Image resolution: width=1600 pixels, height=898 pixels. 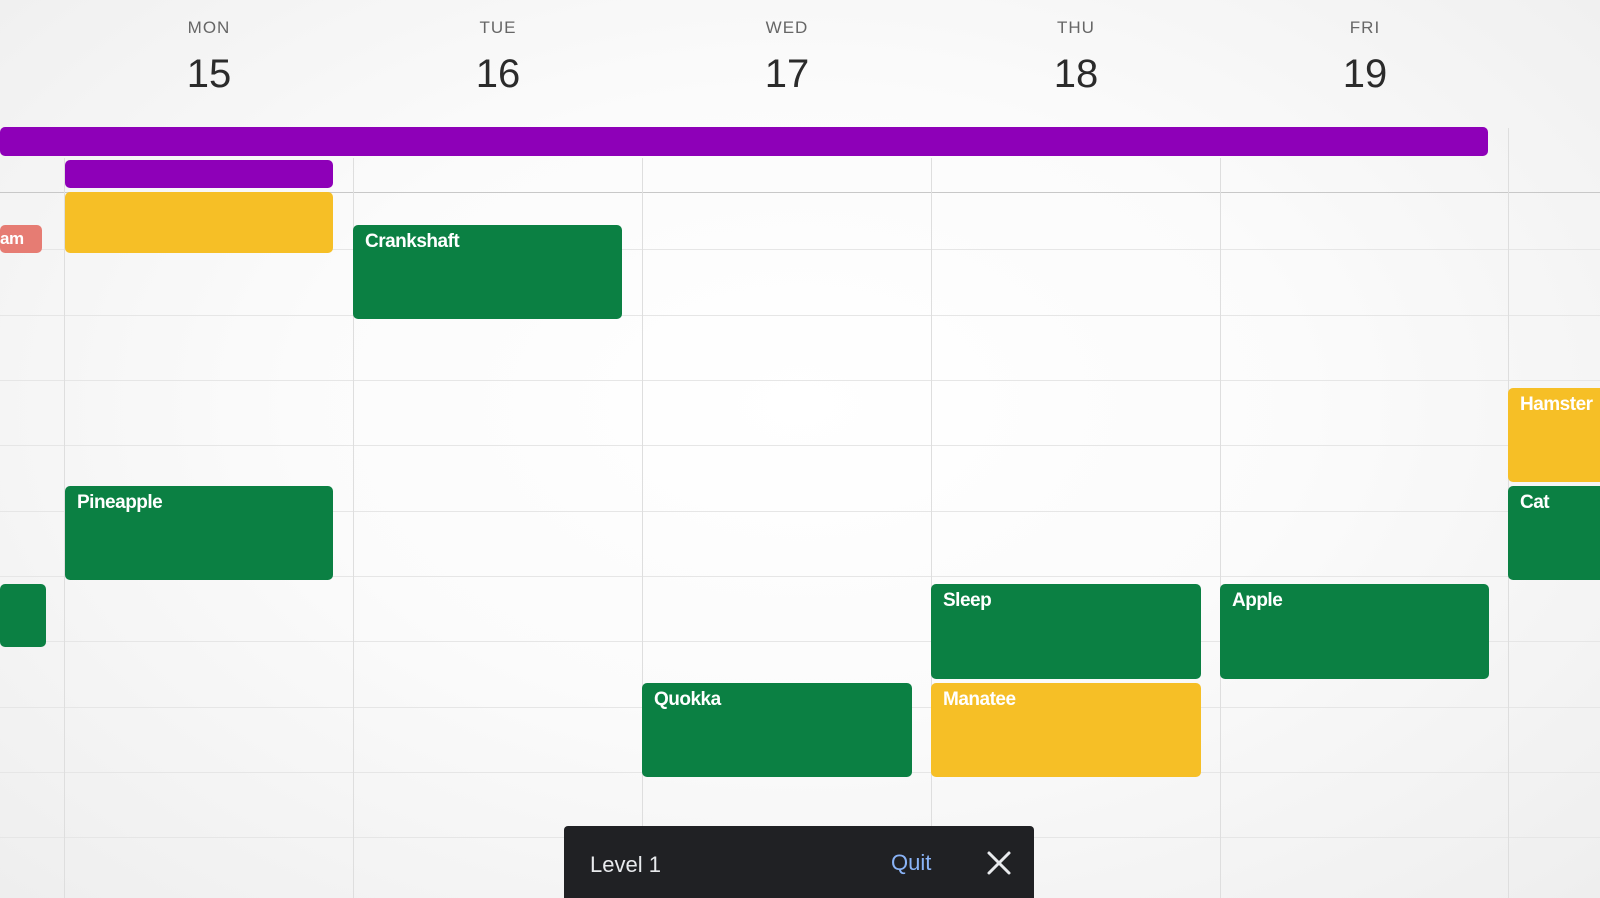 I want to click on day-number: 19, so click(x=1365, y=74).